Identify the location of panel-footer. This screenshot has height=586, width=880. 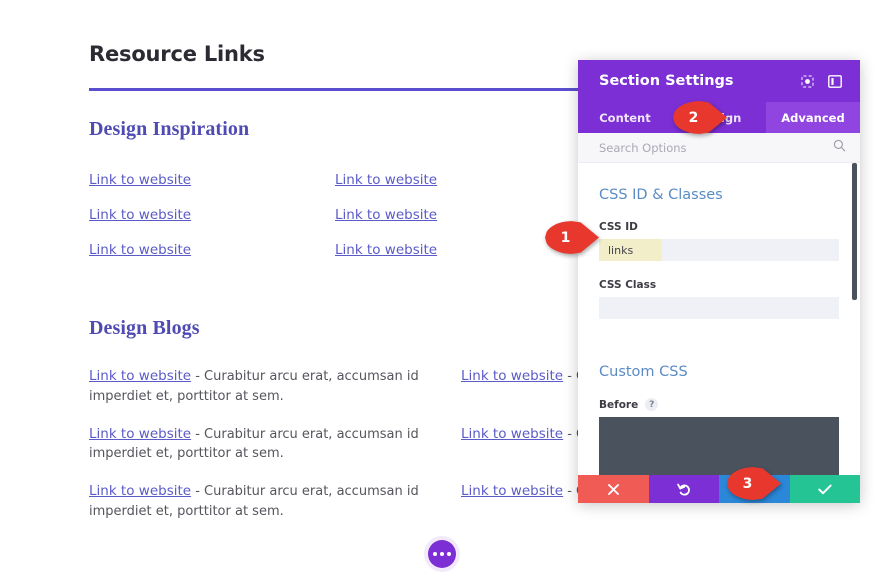
(719, 489).